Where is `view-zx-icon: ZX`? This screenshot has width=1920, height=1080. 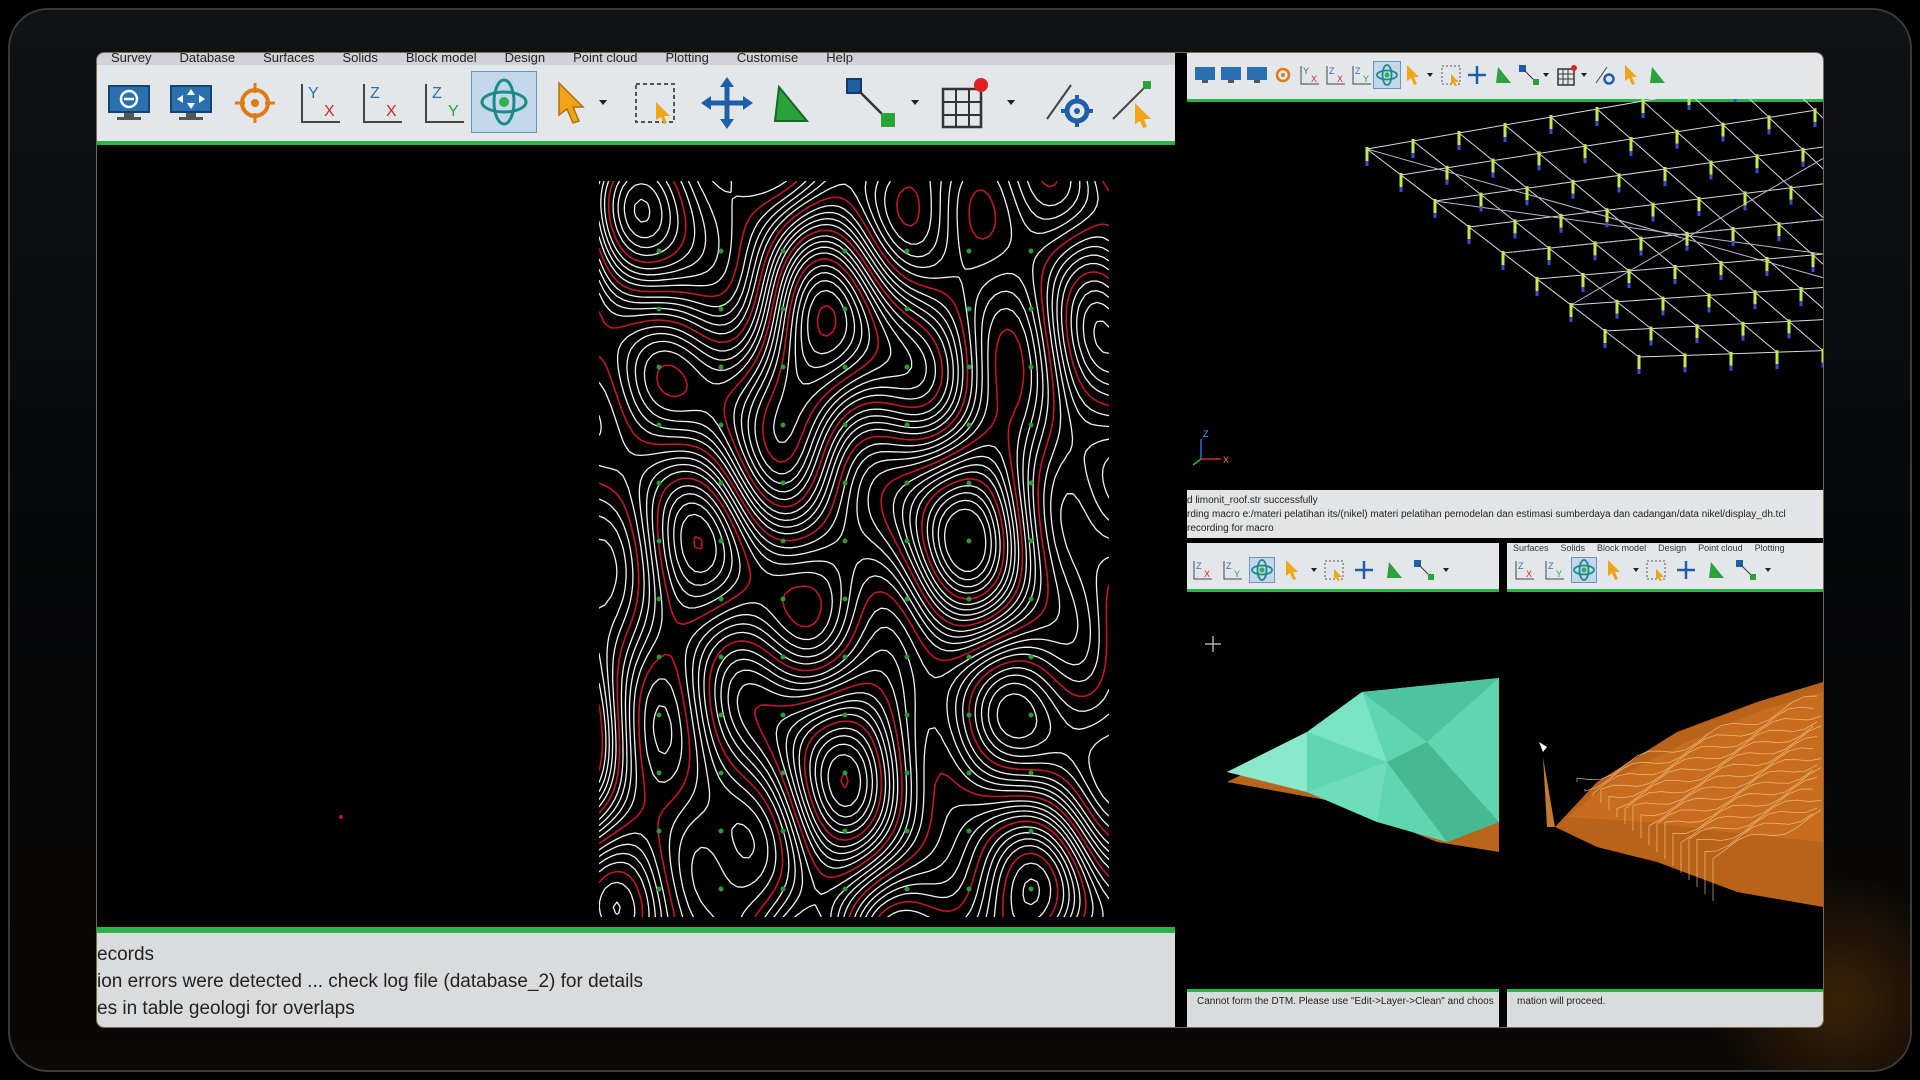 view-zx-icon: ZX is located at coordinates (381, 103).